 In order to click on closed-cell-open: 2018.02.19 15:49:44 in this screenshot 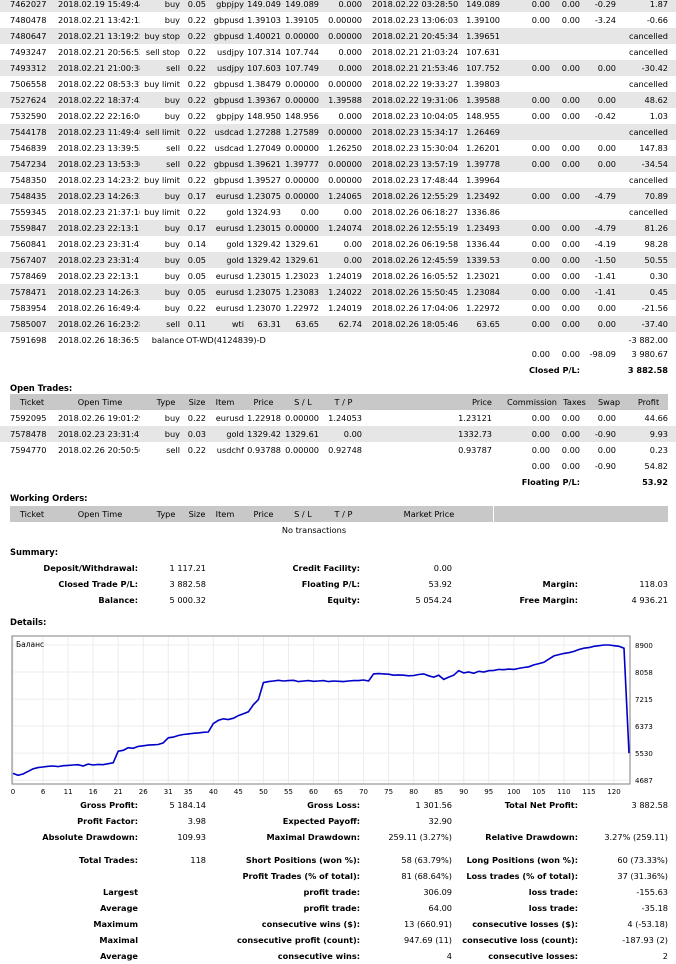, I will do `click(99, 4)`.